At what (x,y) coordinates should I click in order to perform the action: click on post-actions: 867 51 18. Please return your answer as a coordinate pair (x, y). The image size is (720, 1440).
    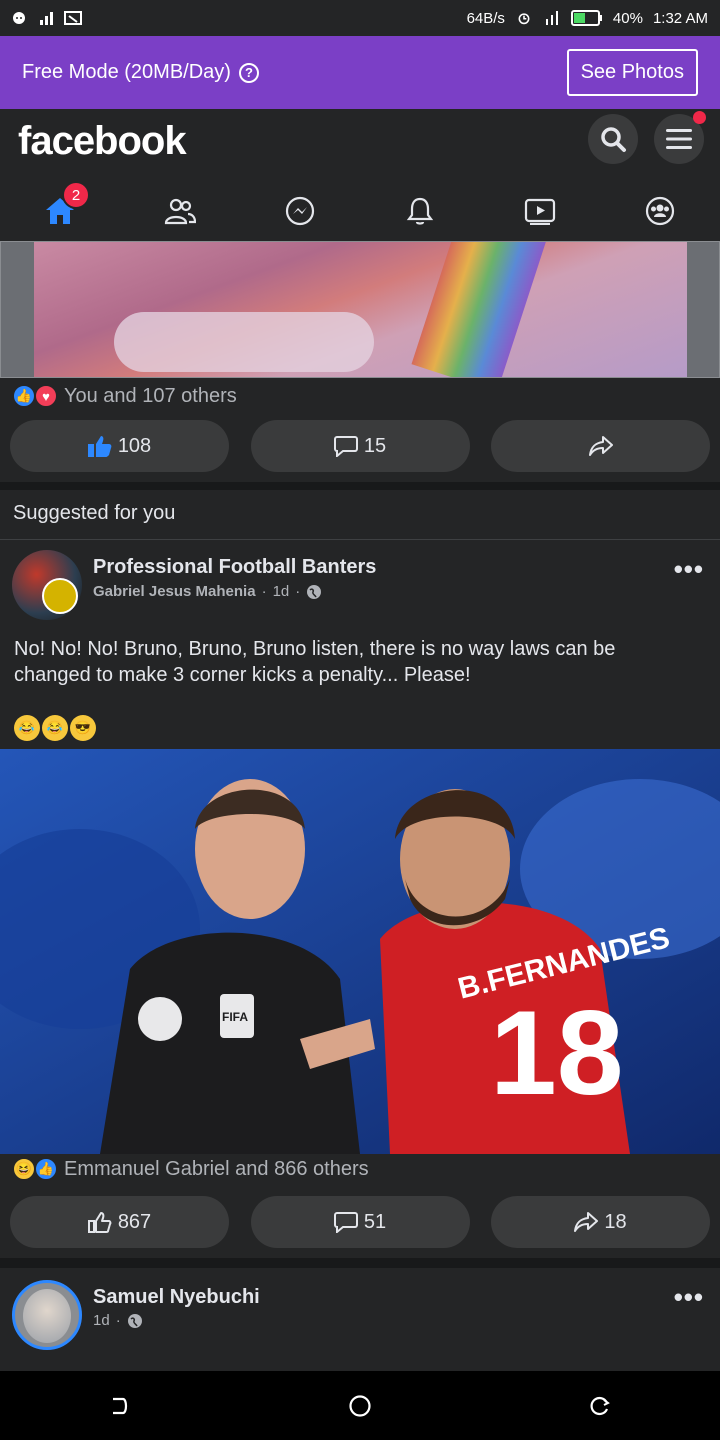
    Looking at the image, I should click on (360, 1222).